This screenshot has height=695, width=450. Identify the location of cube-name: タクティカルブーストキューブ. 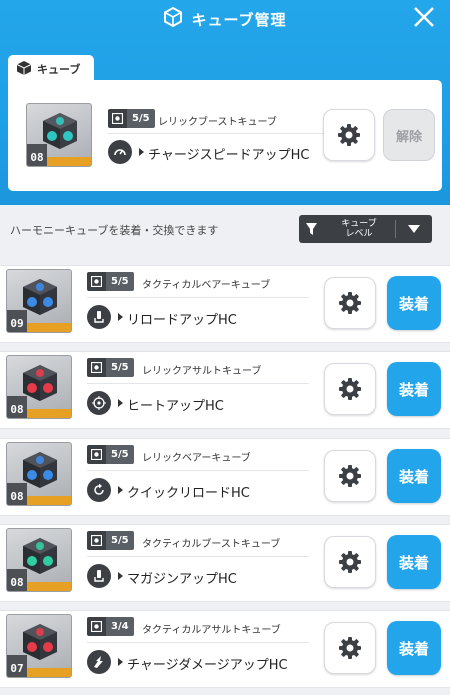
(211, 544).